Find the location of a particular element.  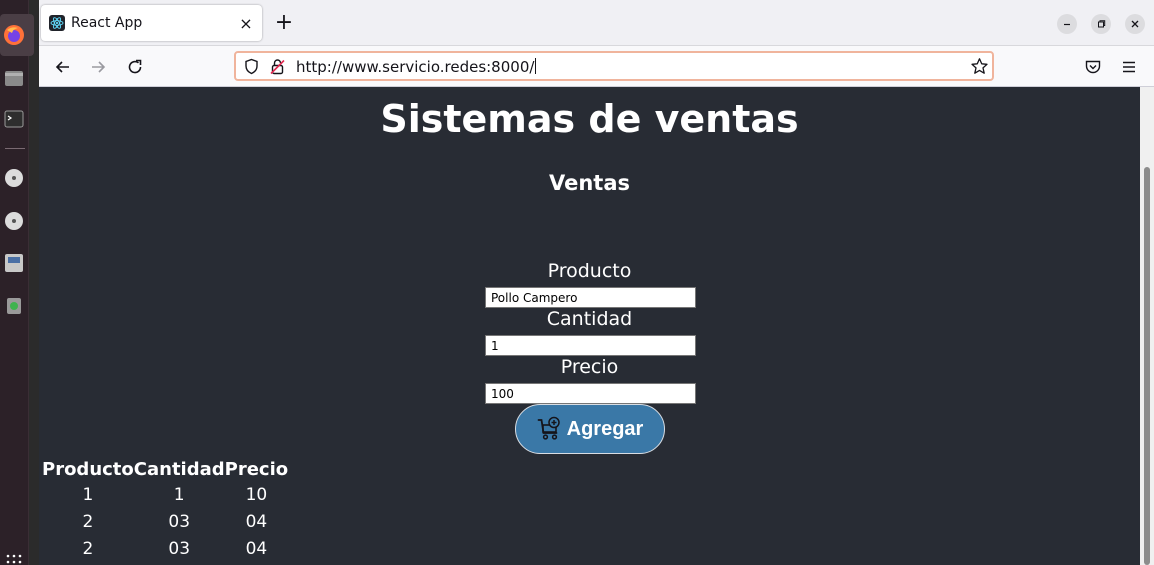

new-tab-button: + is located at coordinates (284, 23).